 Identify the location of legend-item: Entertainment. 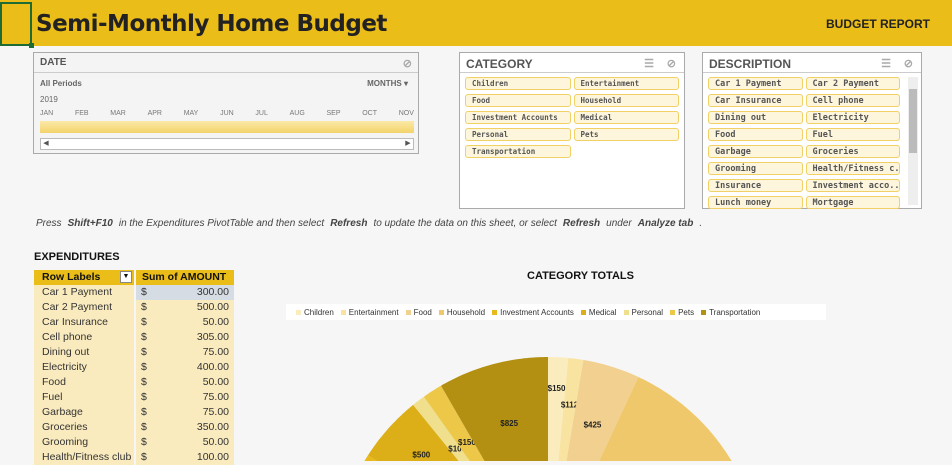
(369, 312).